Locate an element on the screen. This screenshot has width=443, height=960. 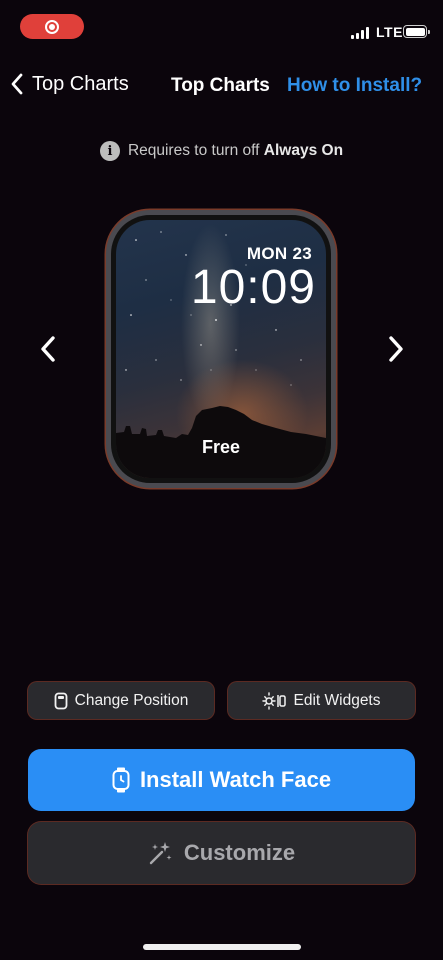
screen-recording-indicator is located at coordinates (52, 26).